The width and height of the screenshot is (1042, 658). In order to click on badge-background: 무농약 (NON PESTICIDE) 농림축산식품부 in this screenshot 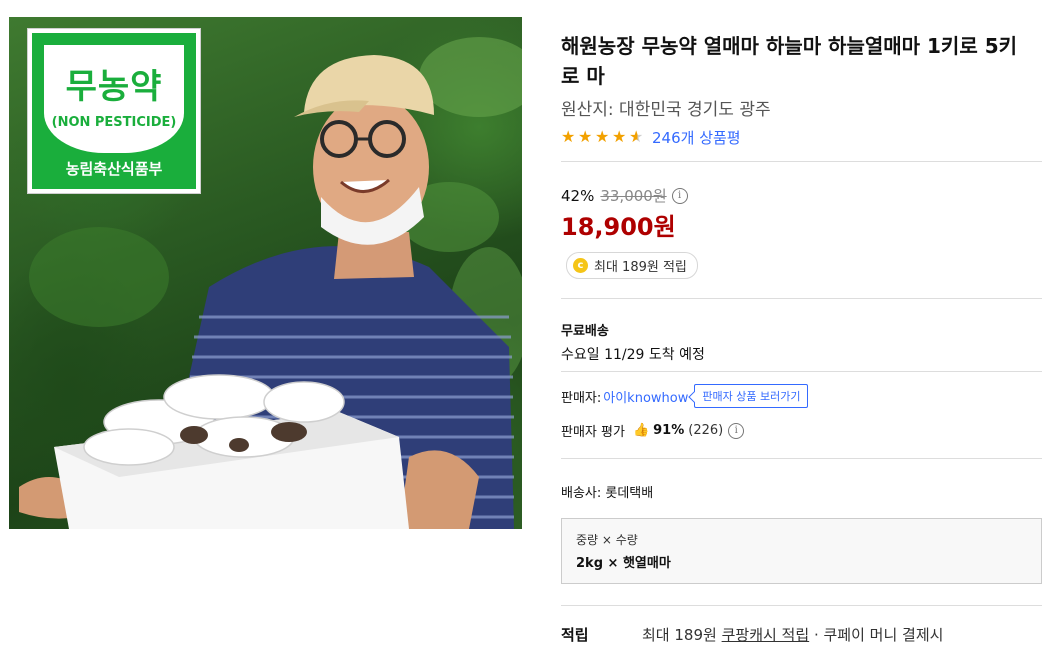, I will do `click(114, 111)`.